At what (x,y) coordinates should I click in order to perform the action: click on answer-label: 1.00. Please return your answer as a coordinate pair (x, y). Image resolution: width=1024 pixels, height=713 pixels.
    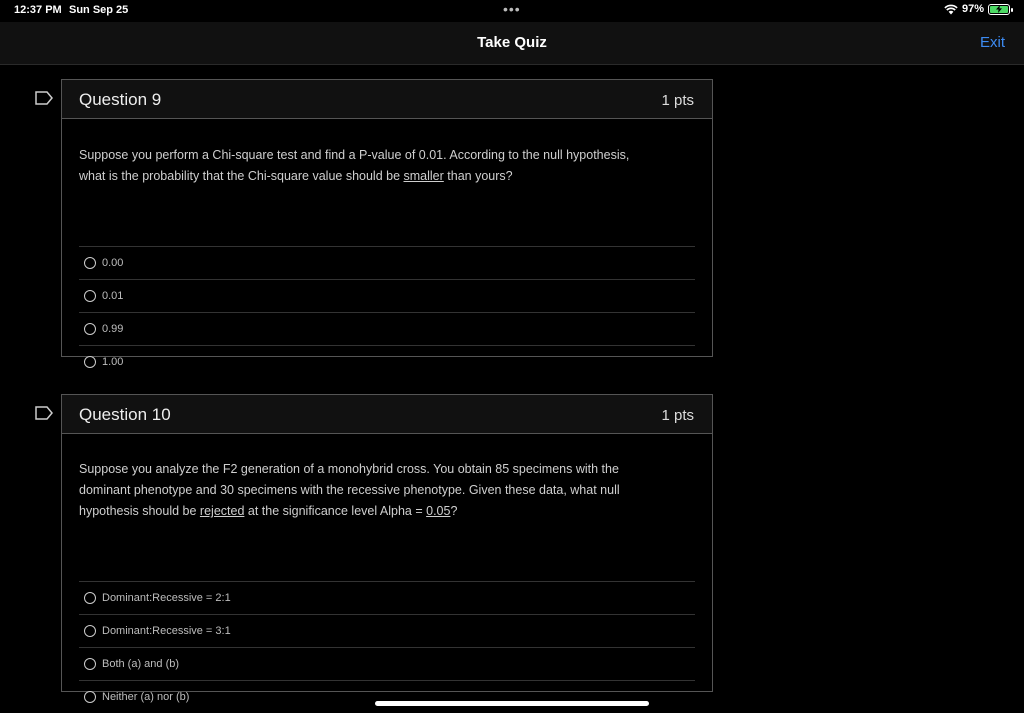
    Looking at the image, I should click on (113, 362).